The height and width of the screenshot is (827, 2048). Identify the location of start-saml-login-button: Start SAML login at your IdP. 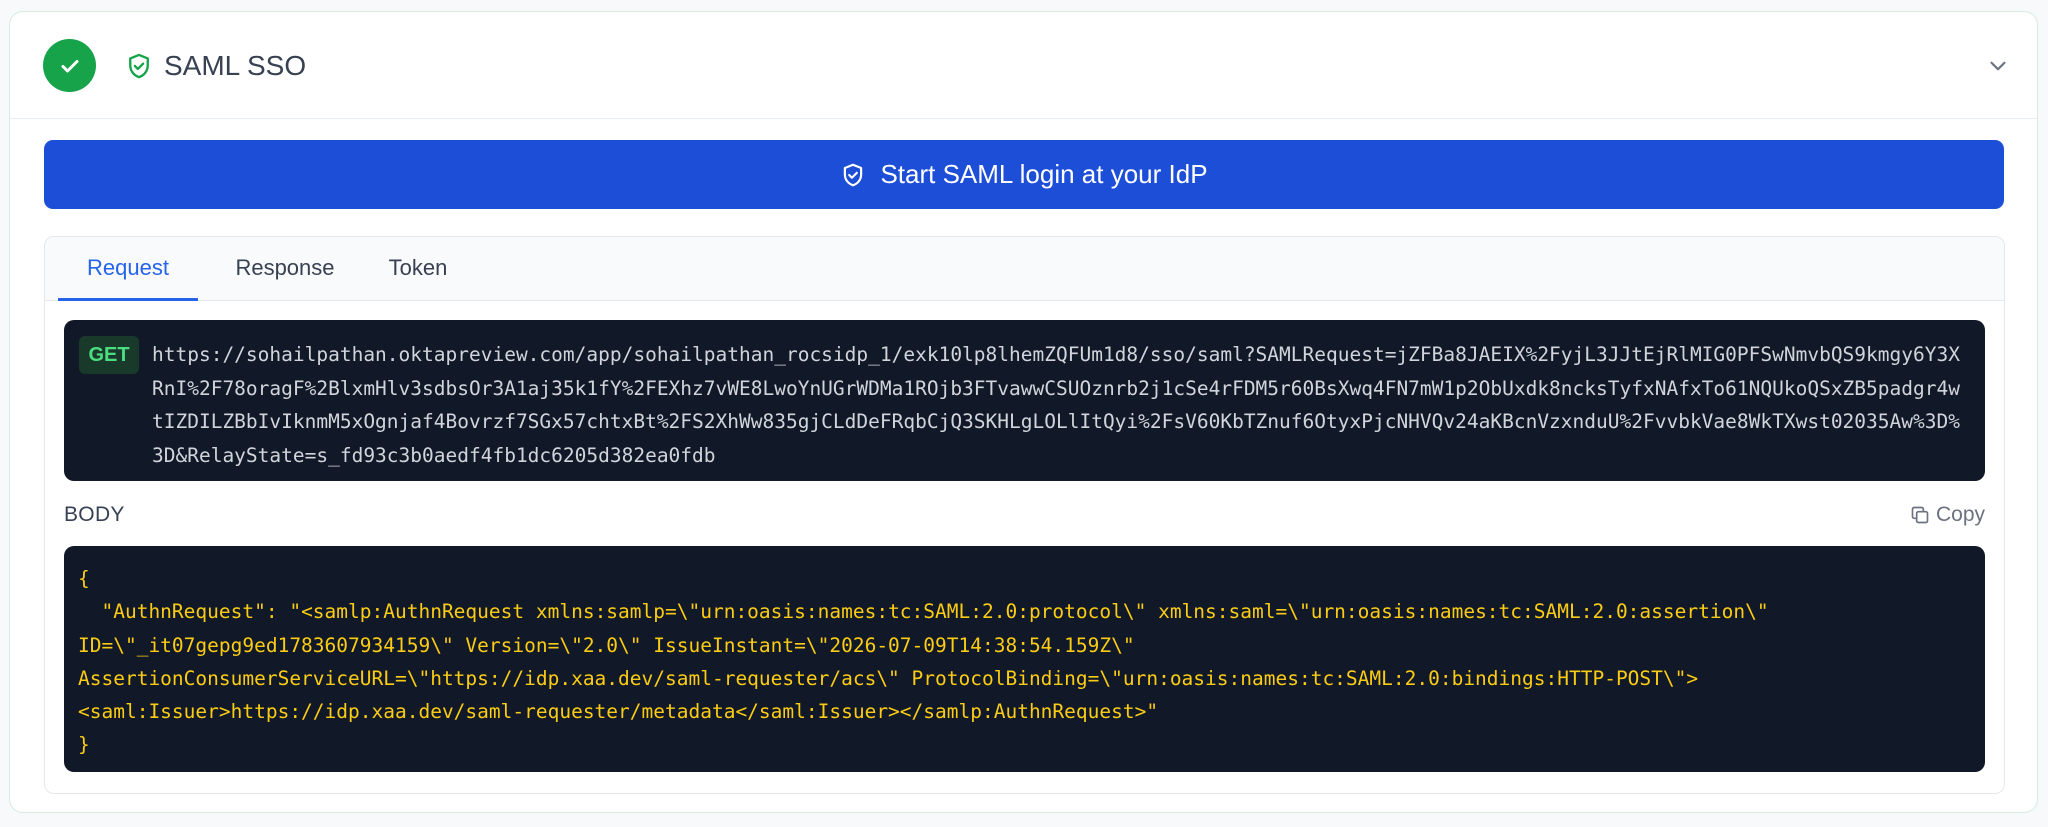
(1024, 174).